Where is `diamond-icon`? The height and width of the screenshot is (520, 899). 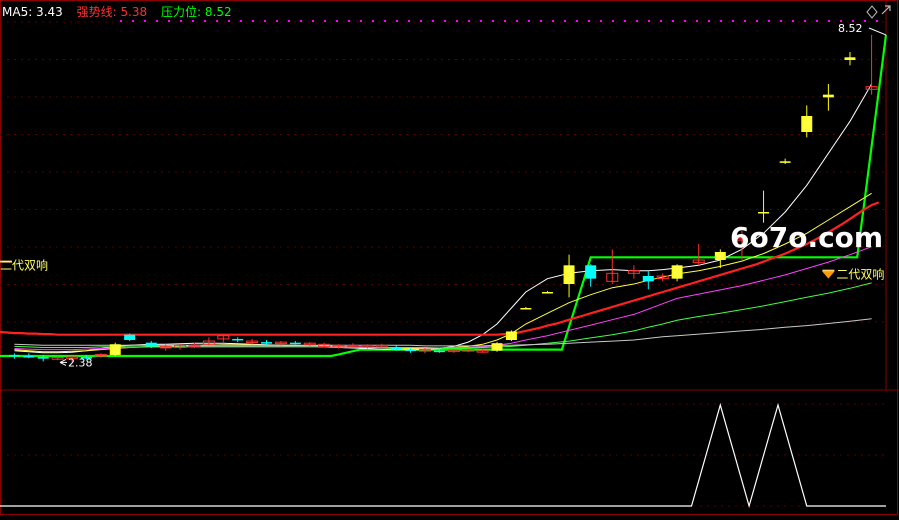
diamond-icon is located at coordinates (872, 12).